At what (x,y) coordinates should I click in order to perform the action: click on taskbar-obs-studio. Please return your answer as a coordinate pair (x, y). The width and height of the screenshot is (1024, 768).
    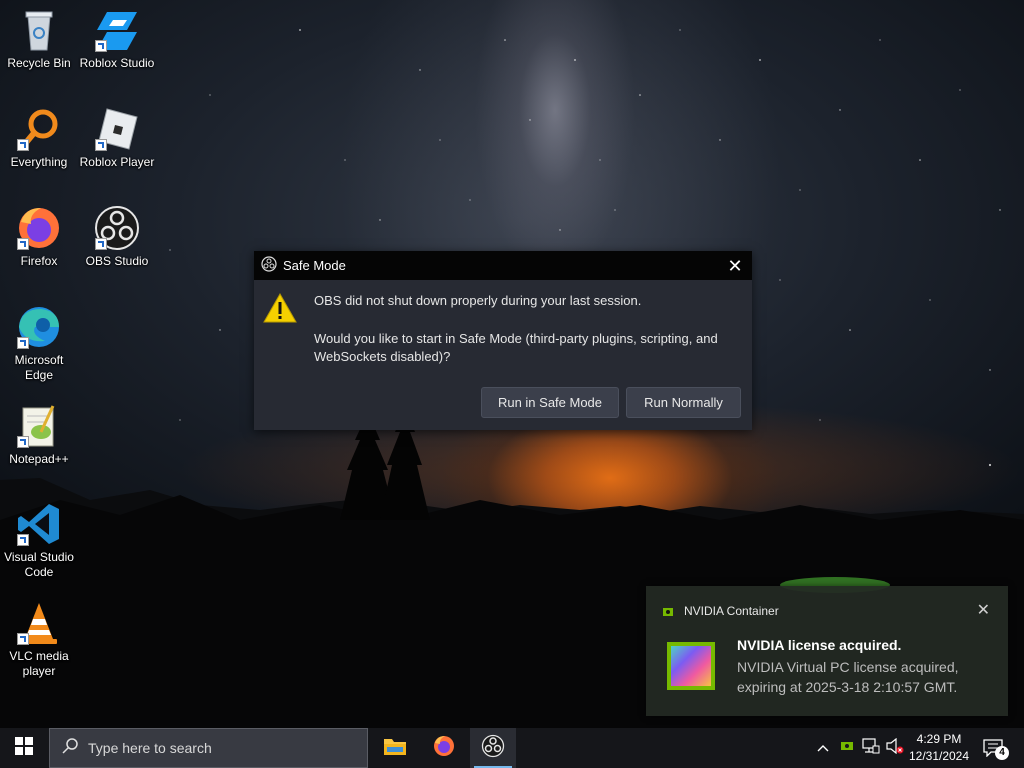
    Looking at the image, I should click on (493, 748).